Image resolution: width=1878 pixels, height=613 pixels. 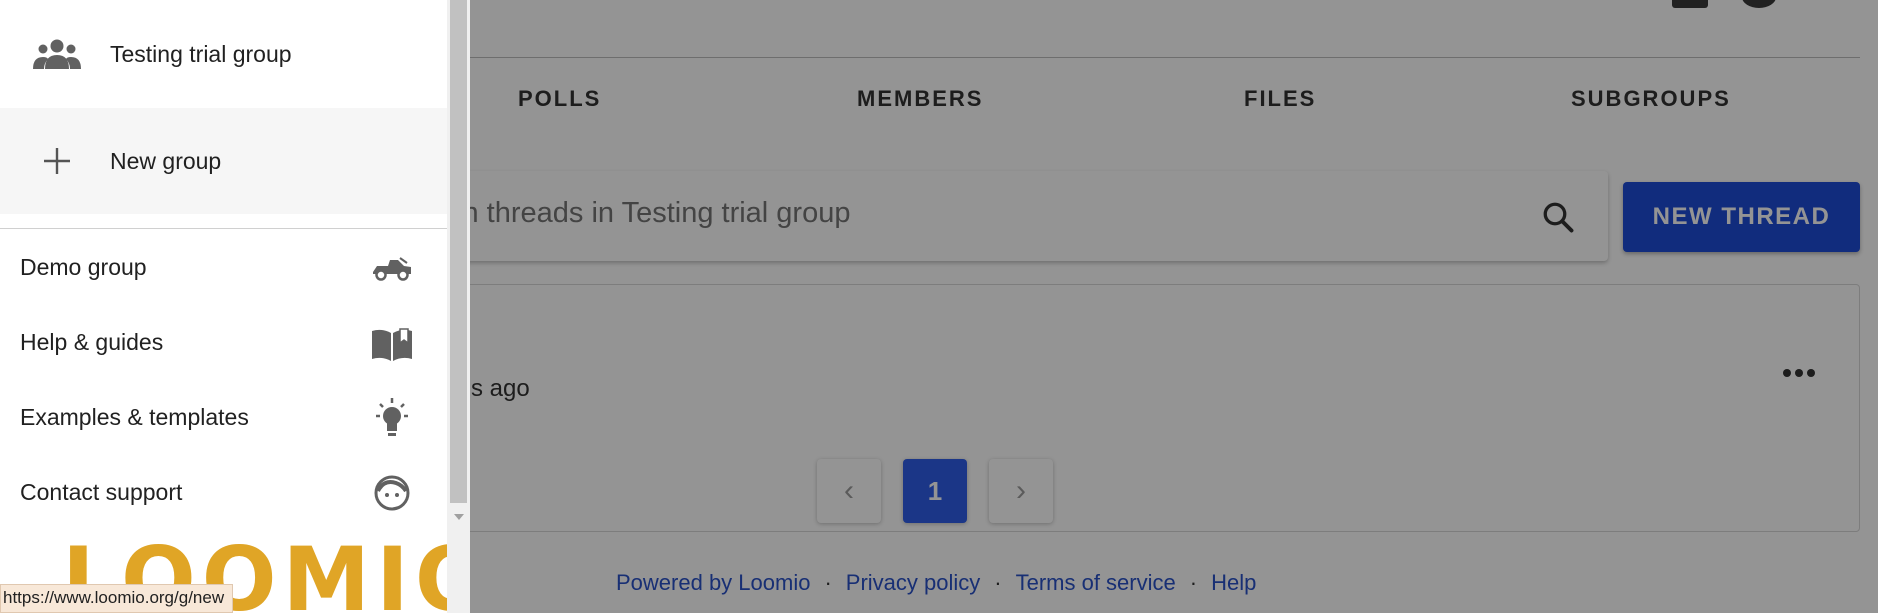 I want to click on scrollbar-thumb, so click(x=458, y=251).